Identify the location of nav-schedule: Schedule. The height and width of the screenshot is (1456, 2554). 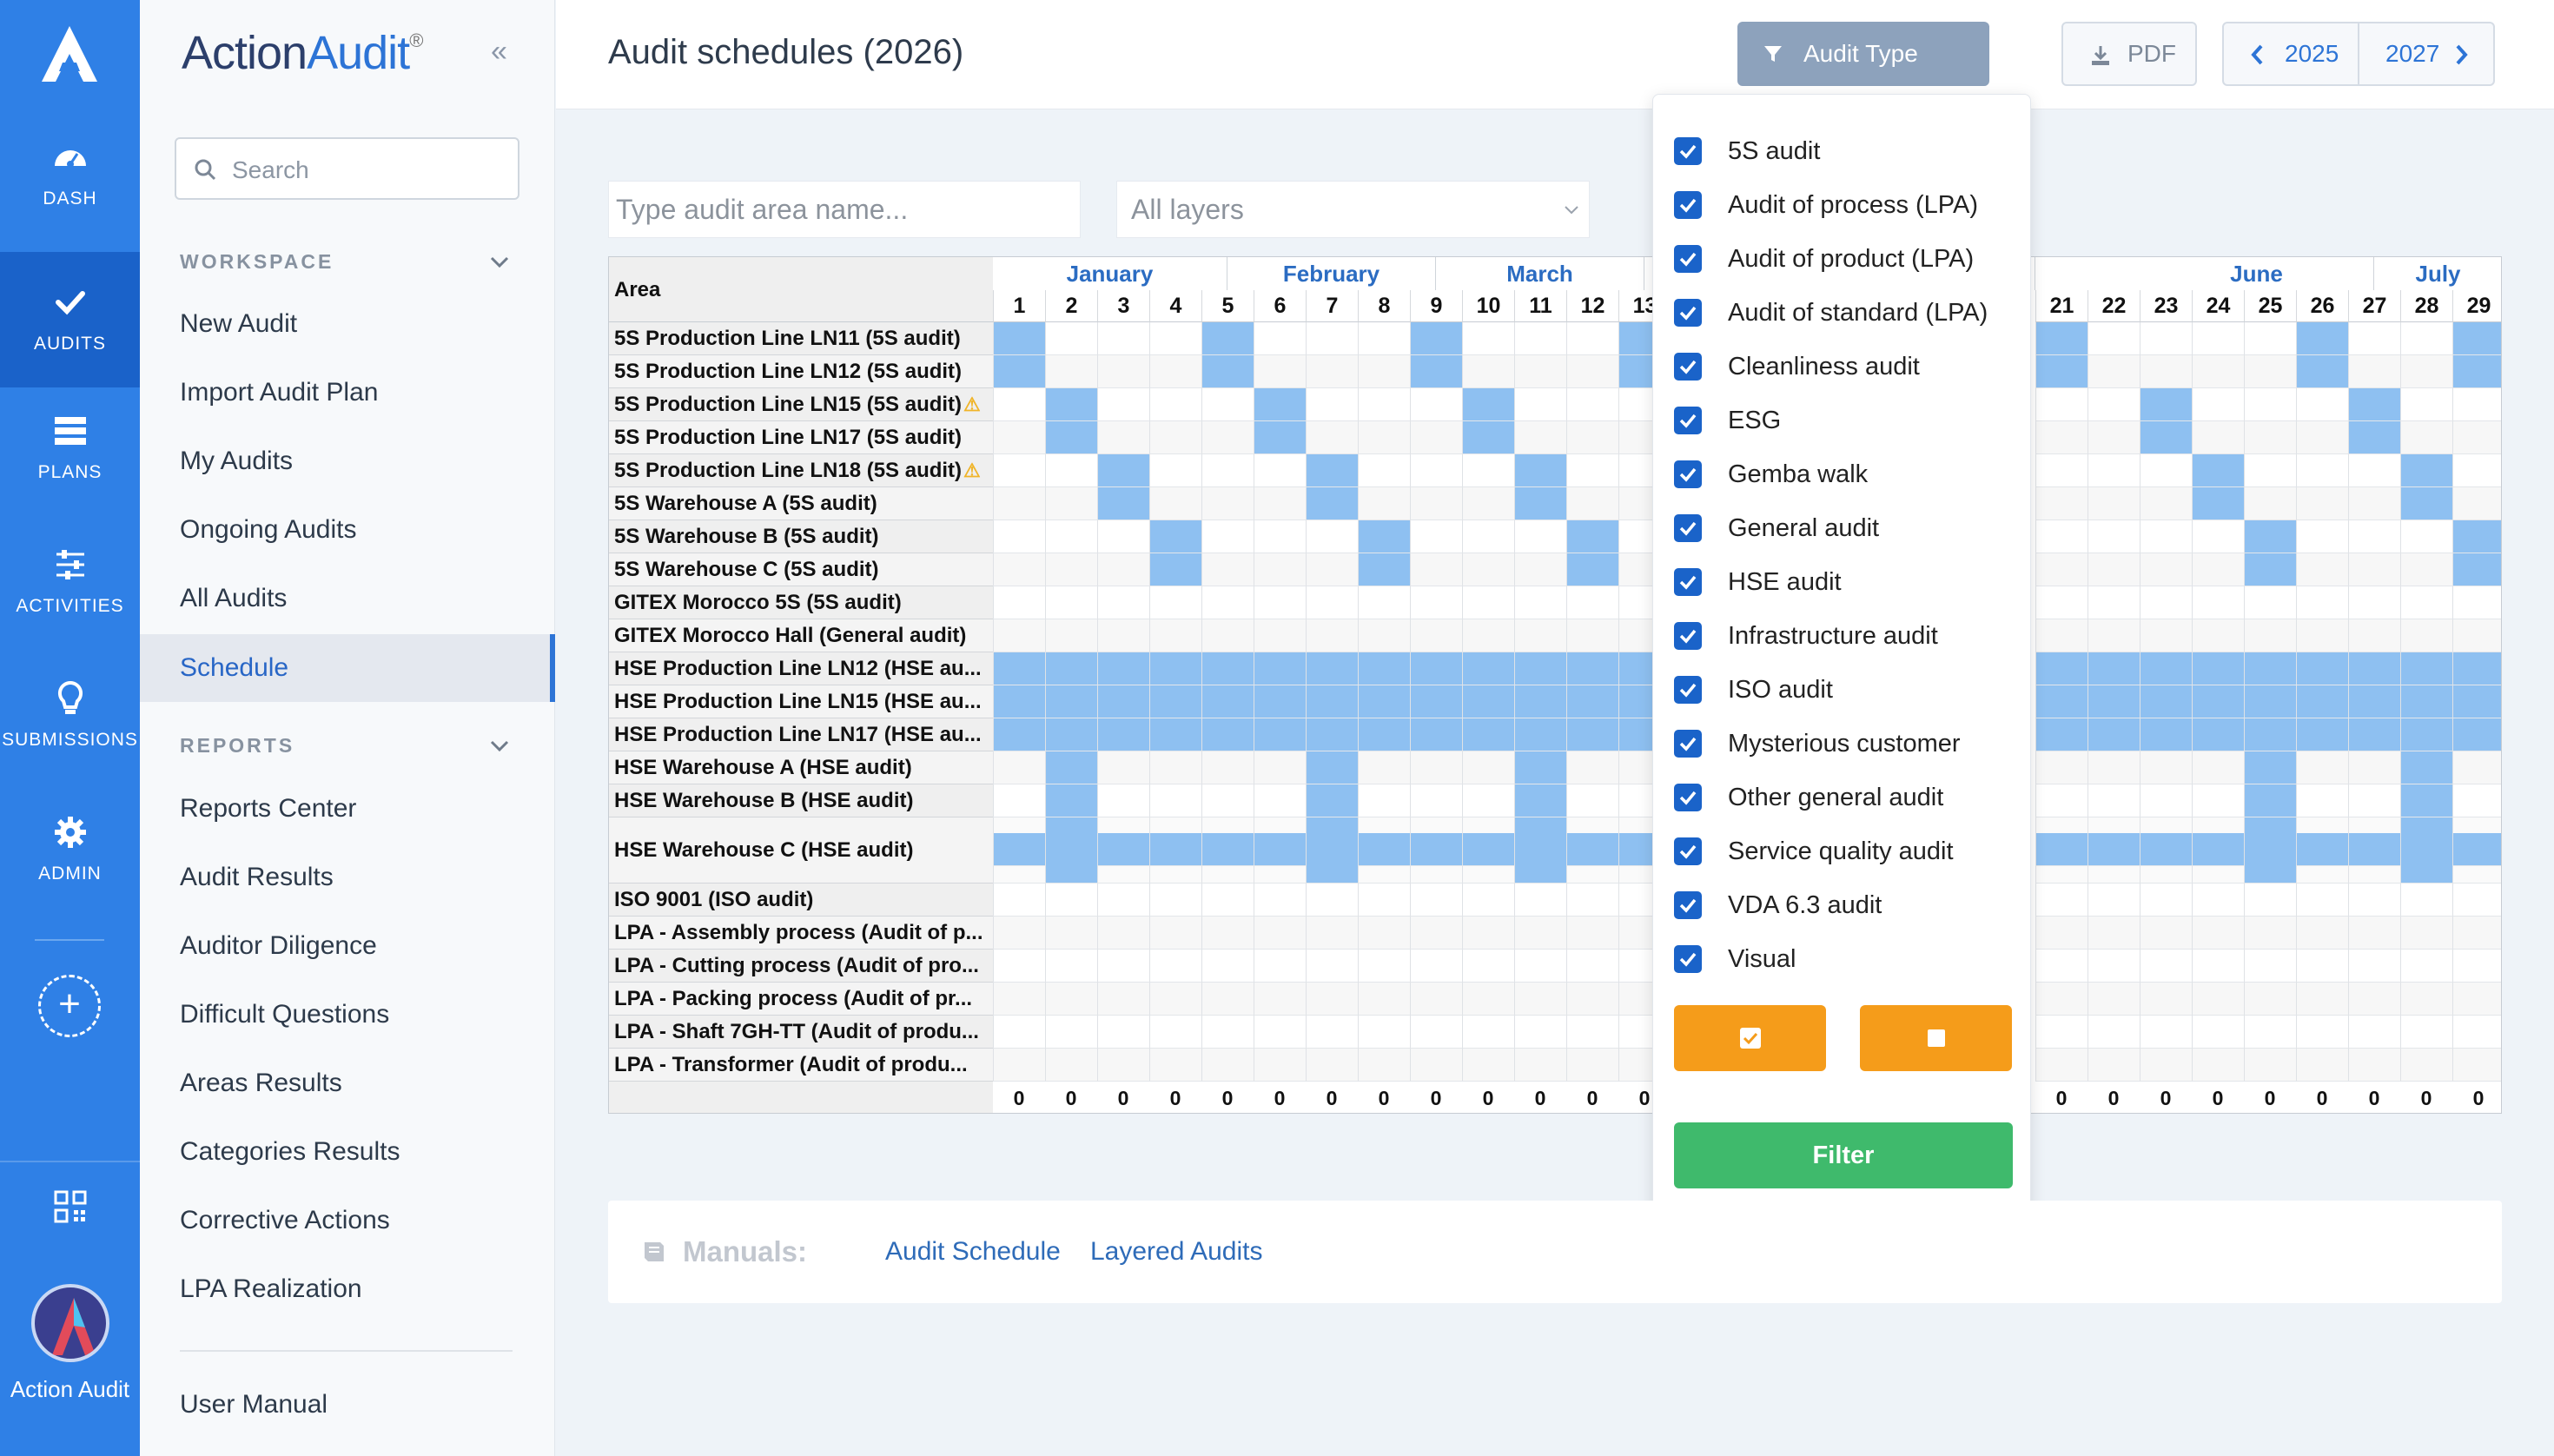
(347, 668).